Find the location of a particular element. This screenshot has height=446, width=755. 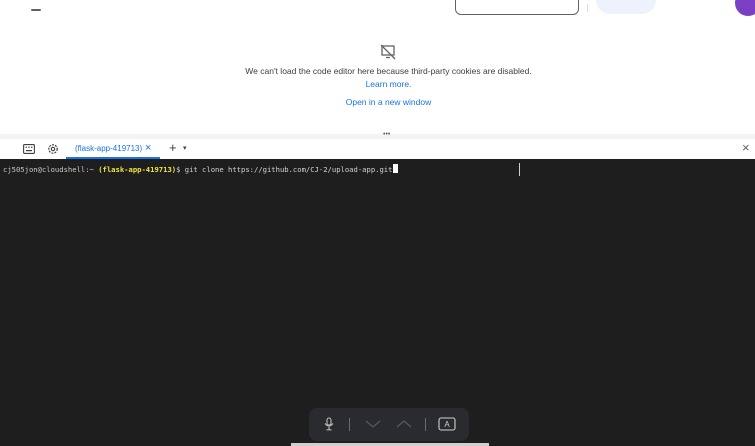

search-box is located at coordinates (517, 7).